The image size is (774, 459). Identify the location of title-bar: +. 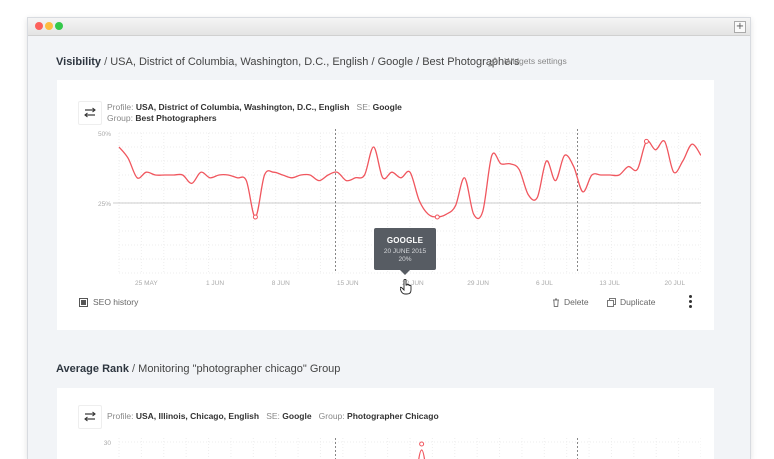
(389, 27).